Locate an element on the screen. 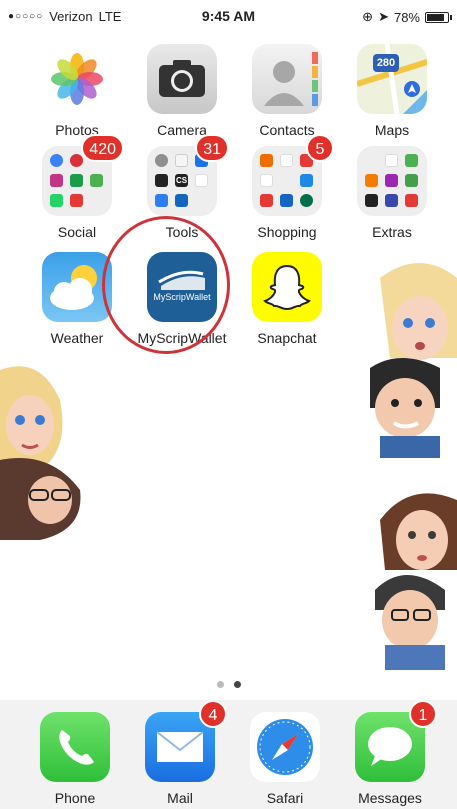  dock-app-phone: Phone is located at coordinates (75, 759).